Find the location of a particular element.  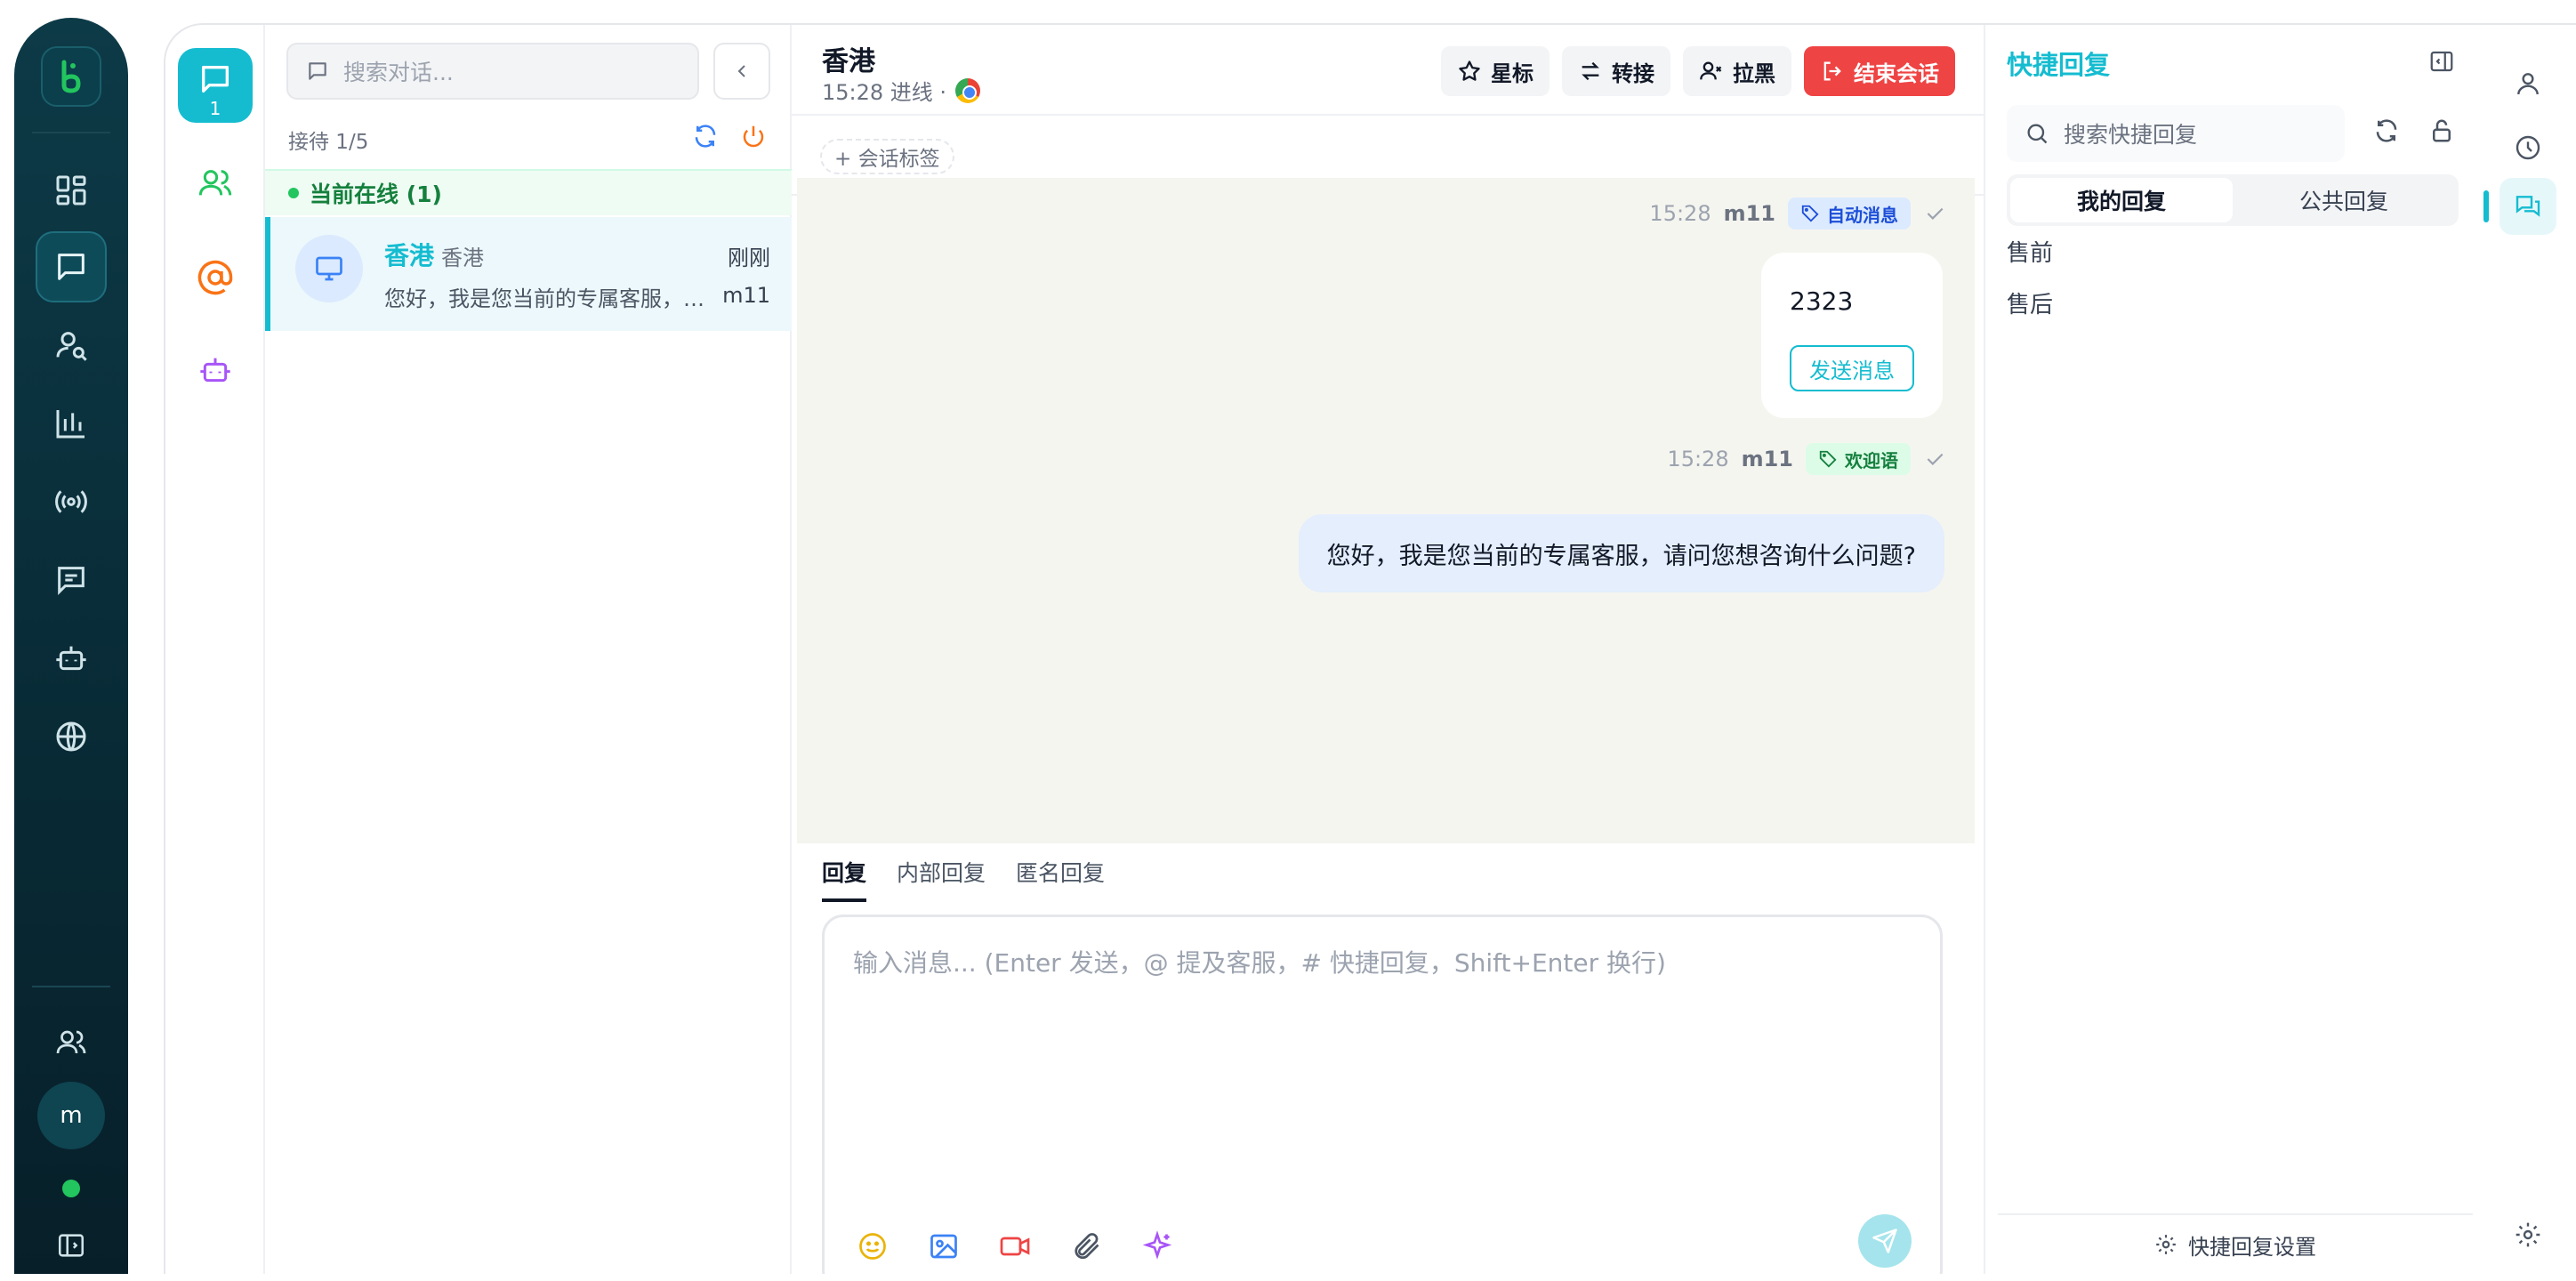

quick-reply-settings-button: 快捷回复设置 is located at coordinates (2235, 1243).